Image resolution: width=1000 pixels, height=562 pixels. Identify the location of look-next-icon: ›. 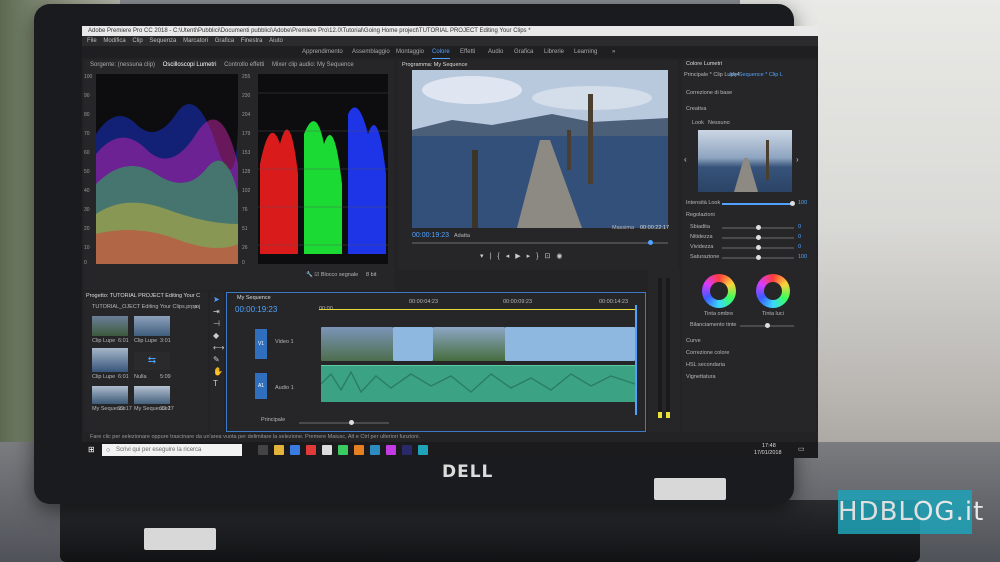
(797, 160).